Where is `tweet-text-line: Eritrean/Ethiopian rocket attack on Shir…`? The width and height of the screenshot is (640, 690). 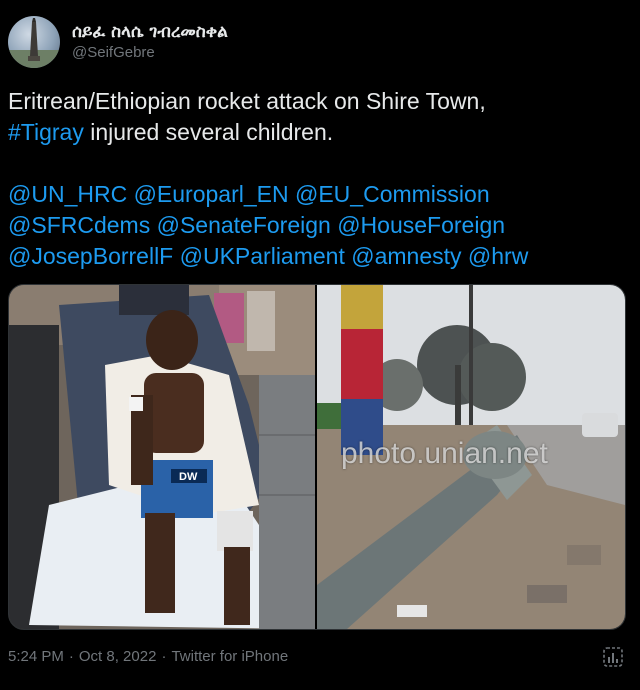
tweet-text-line: Eritrean/Ethiopian rocket attack on Shir… is located at coordinates (318, 101).